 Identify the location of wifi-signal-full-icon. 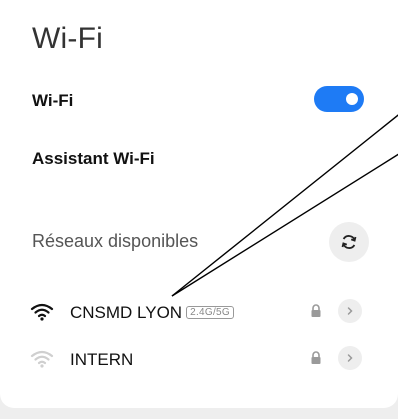
(42, 312).